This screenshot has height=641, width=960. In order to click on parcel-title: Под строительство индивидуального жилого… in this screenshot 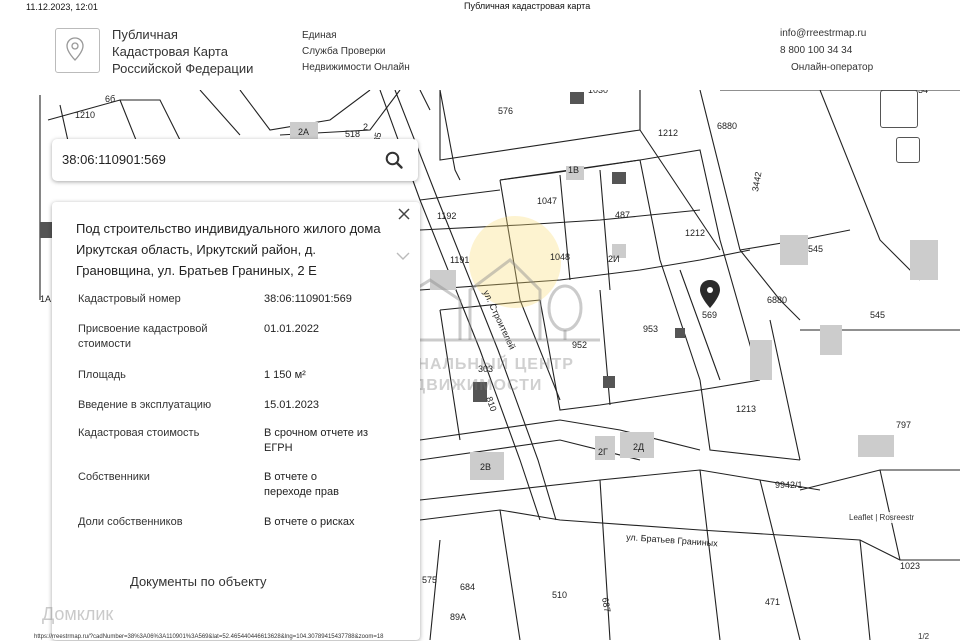, I will do `click(228, 249)`.